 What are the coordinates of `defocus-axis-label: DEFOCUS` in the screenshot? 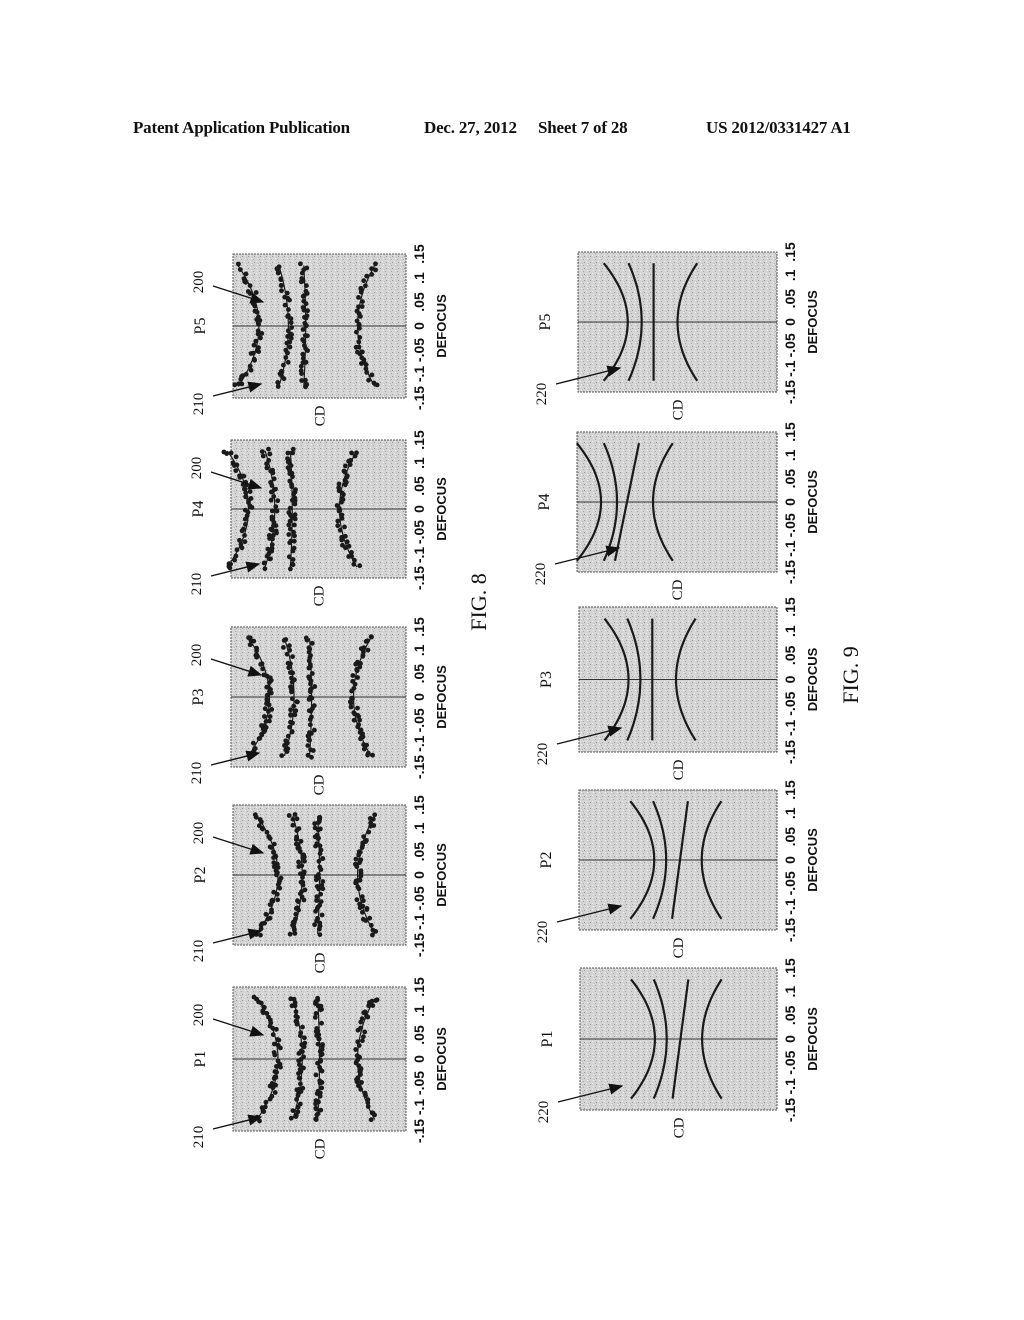 It's located at (812, 502).